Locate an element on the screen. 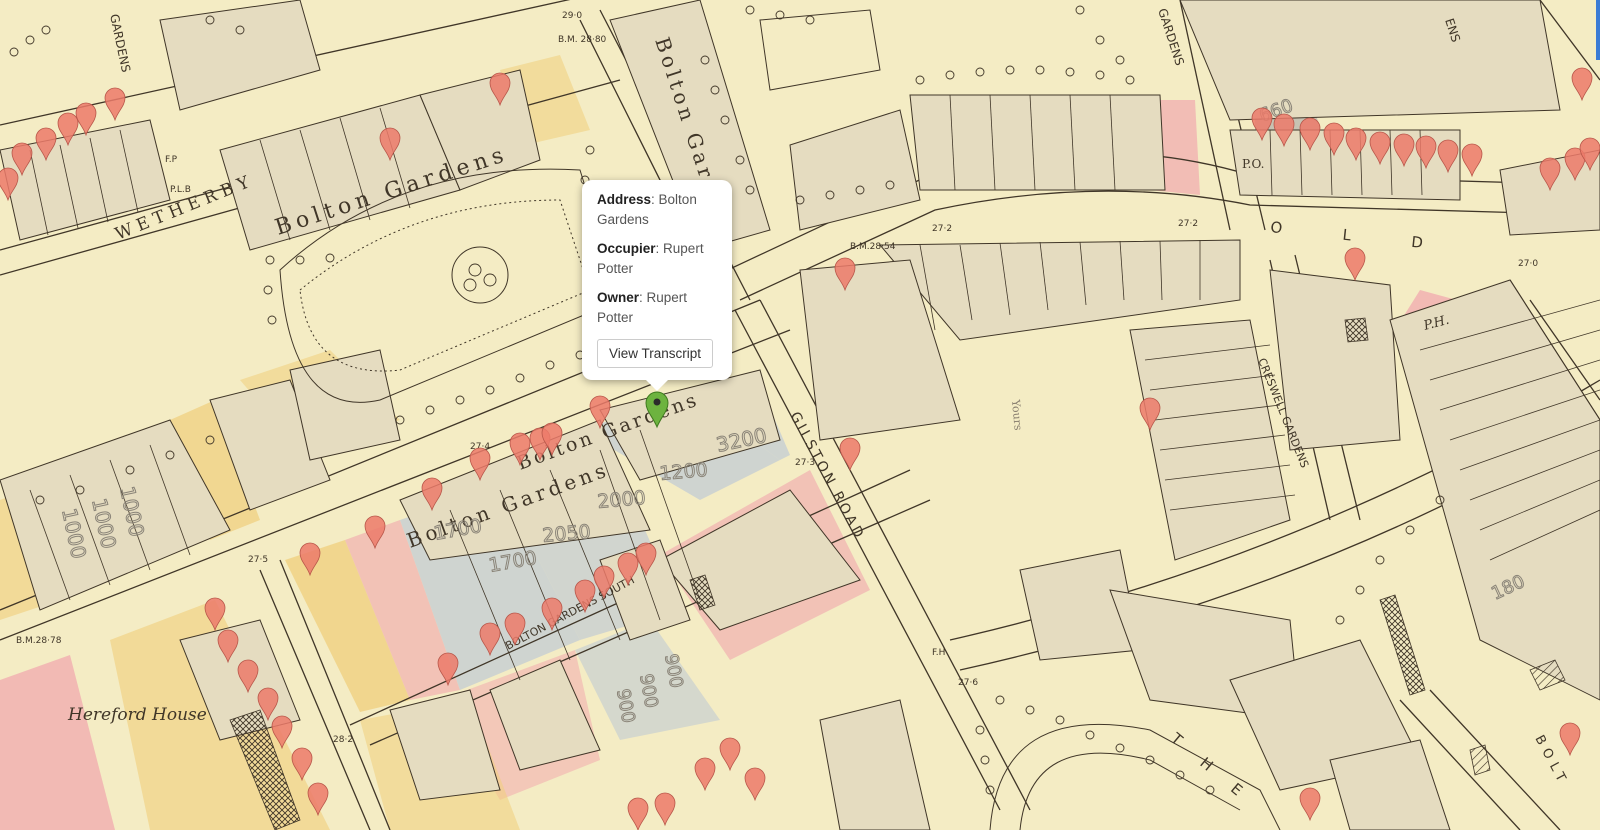 The width and height of the screenshot is (1600, 830). spot-height-276: 27·6 is located at coordinates (968, 683).